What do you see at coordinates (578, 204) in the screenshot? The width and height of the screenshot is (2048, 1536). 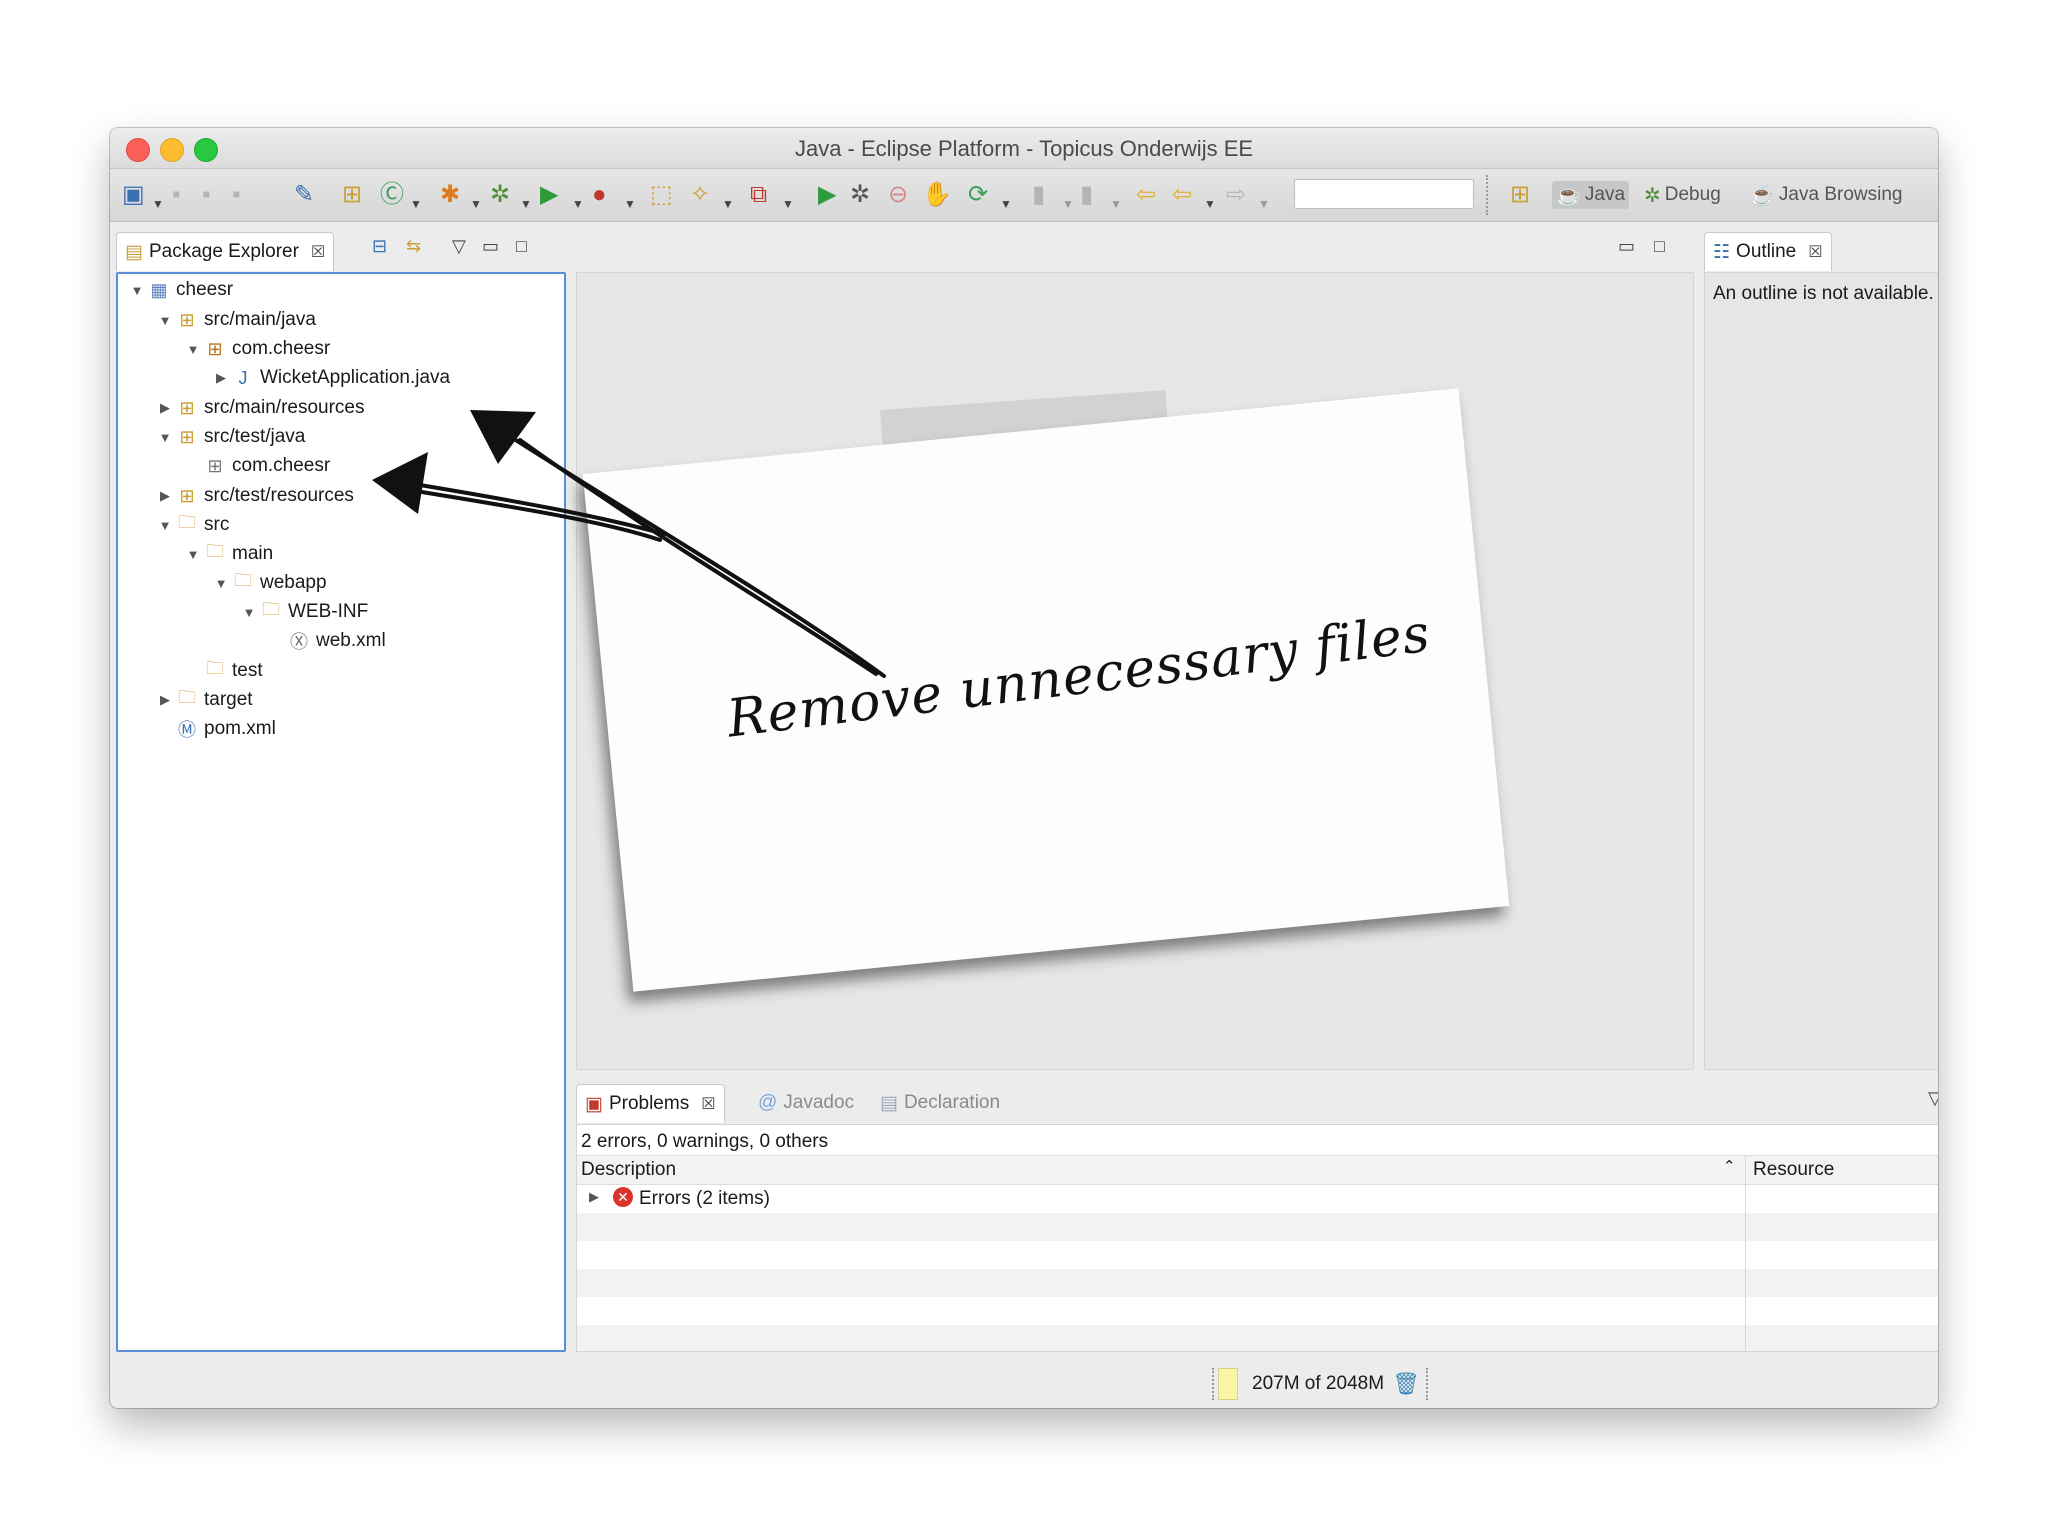 I see `run-dropdown-icon: ▼` at bounding box center [578, 204].